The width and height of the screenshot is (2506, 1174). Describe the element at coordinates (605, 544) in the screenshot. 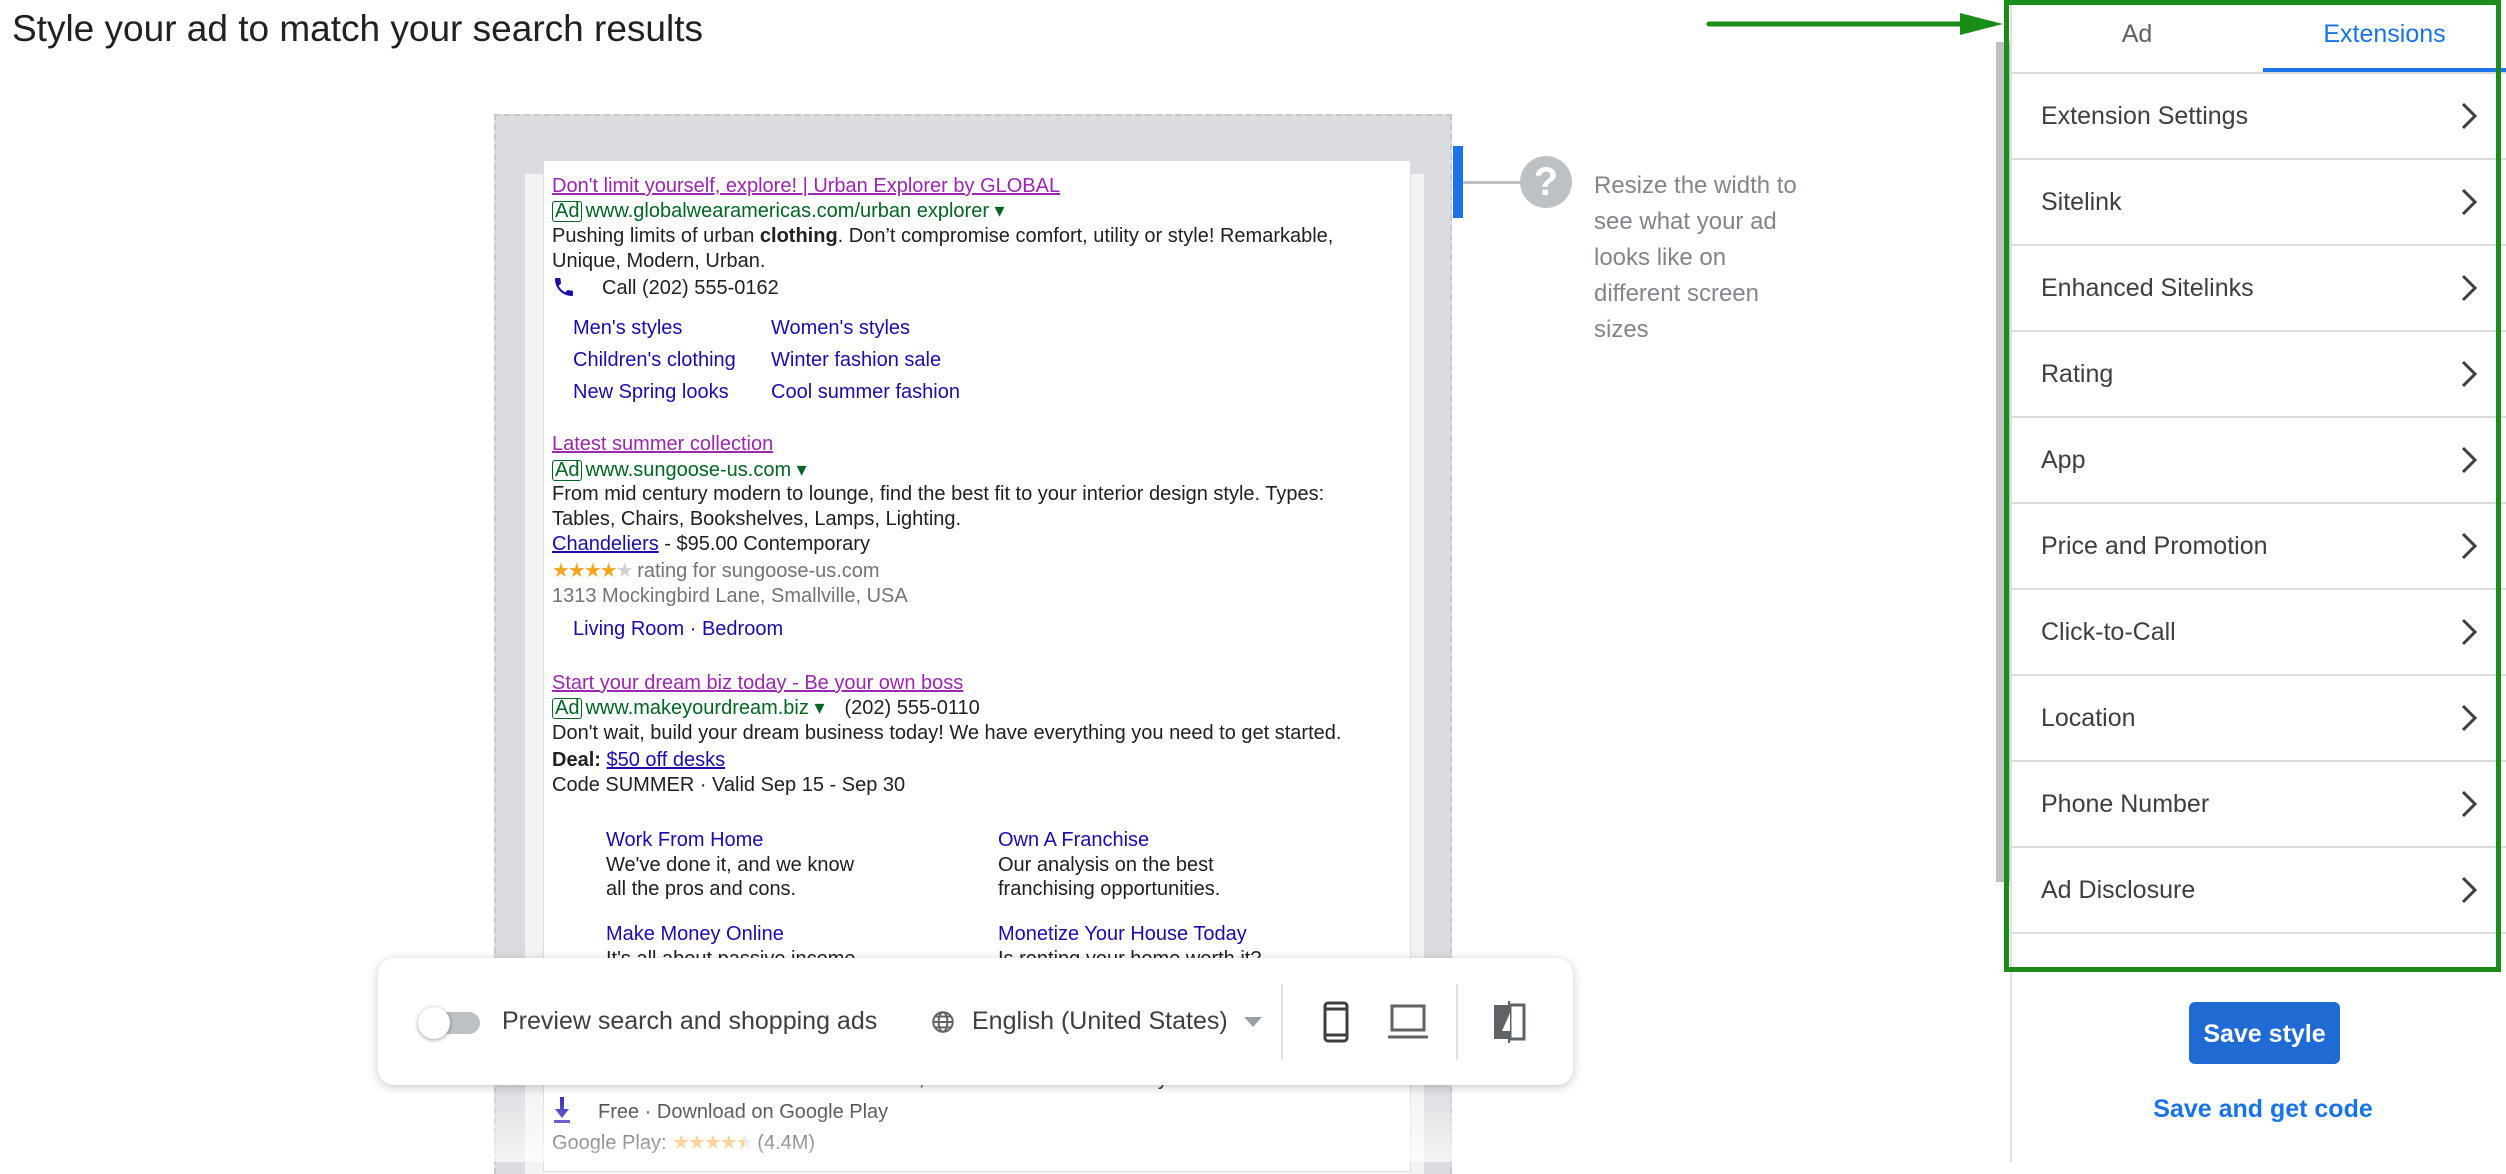

I see `price-link: Chandeliers` at that location.